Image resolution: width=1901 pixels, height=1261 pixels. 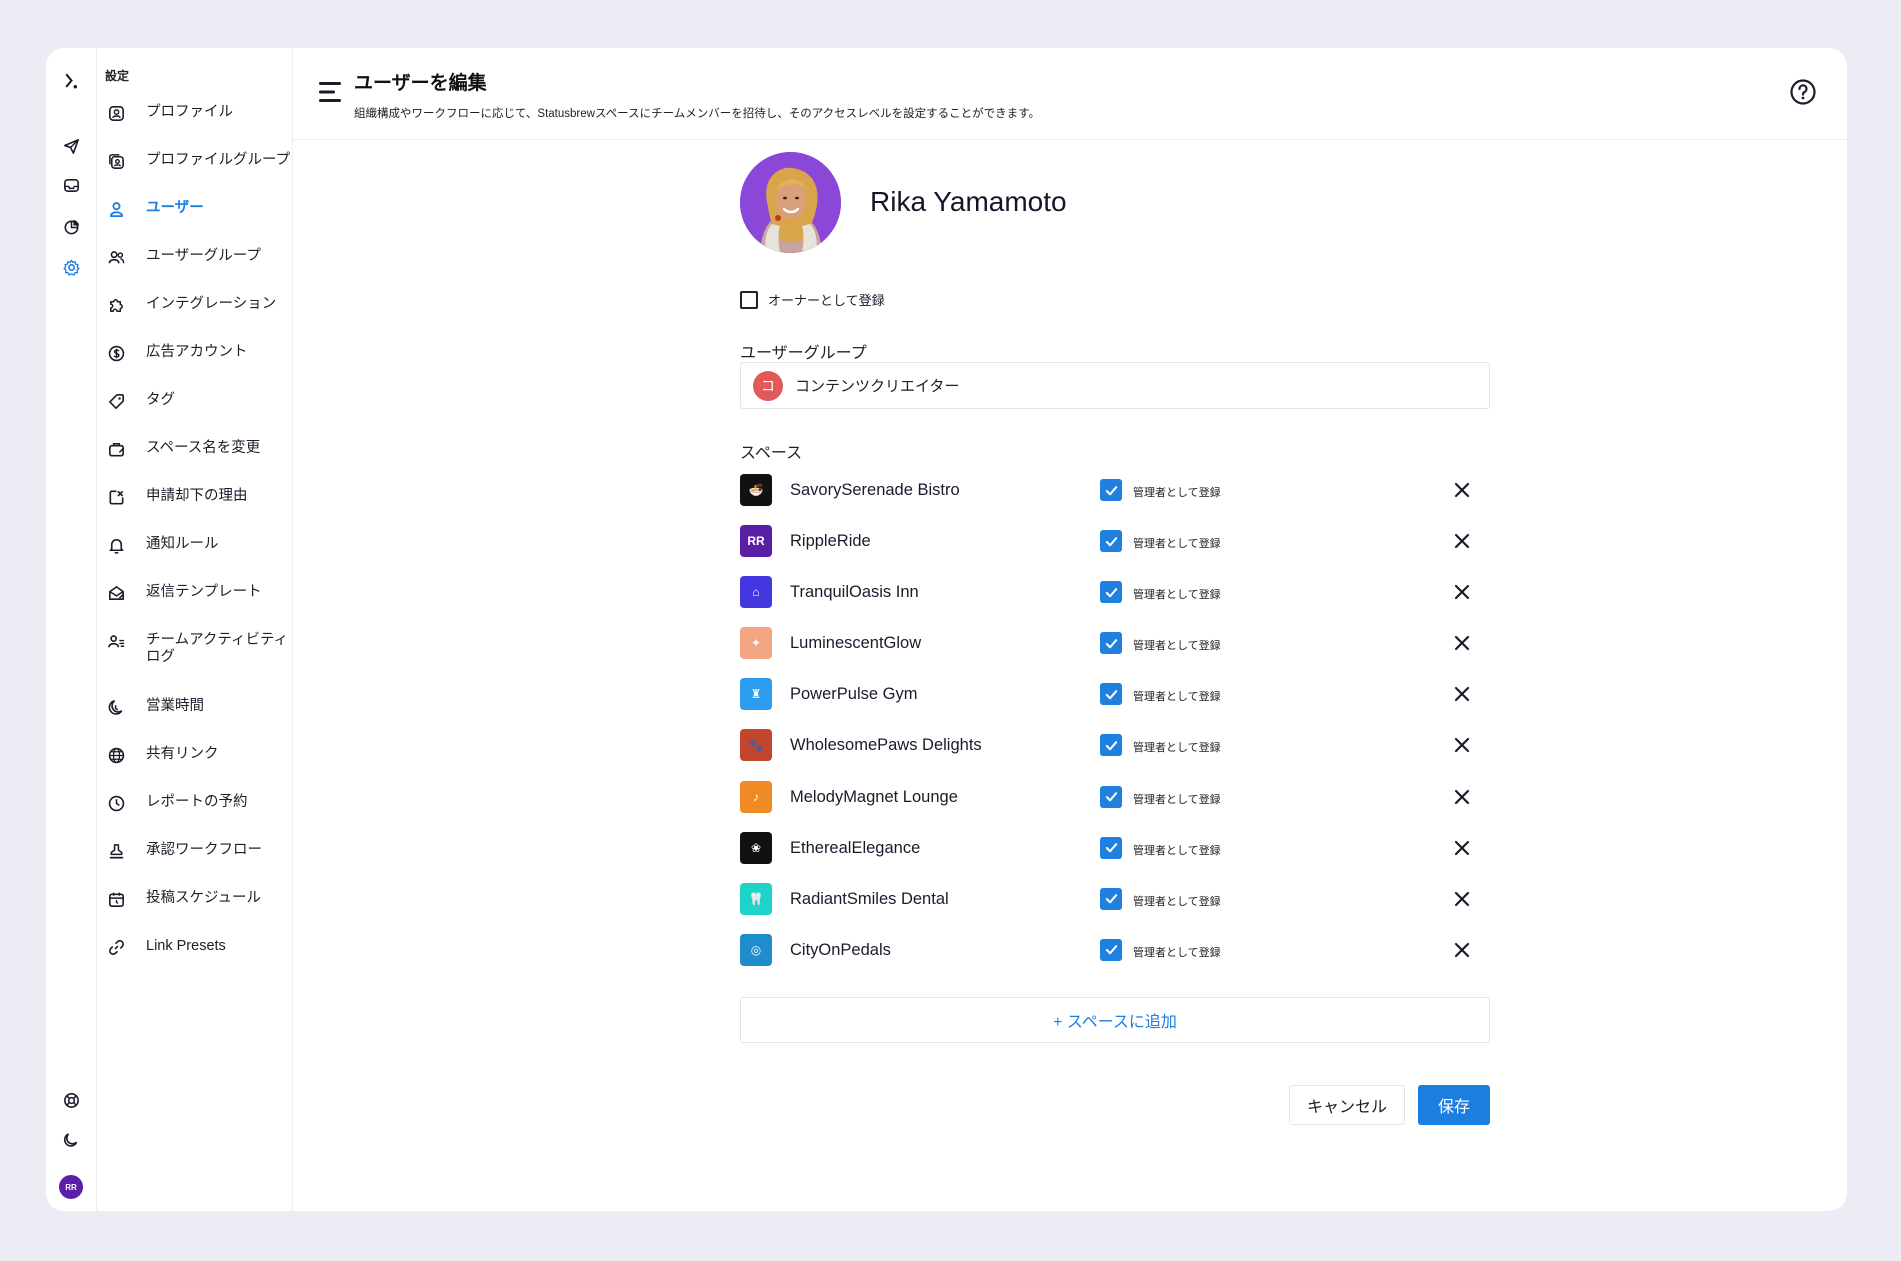 What do you see at coordinates (203, 256) in the screenshot?
I see `sidebar-item-label: ユーザーグループ` at bounding box center [203, 256].